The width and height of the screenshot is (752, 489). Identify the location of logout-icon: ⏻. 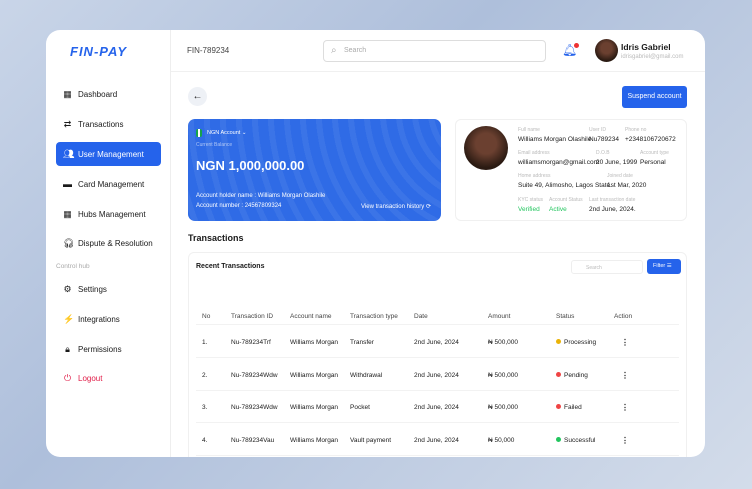
(67, 377).